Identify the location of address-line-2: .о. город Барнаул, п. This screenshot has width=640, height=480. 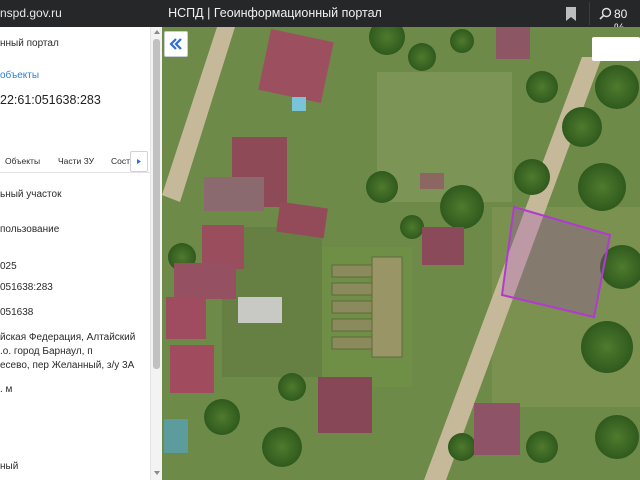
(46, 351).